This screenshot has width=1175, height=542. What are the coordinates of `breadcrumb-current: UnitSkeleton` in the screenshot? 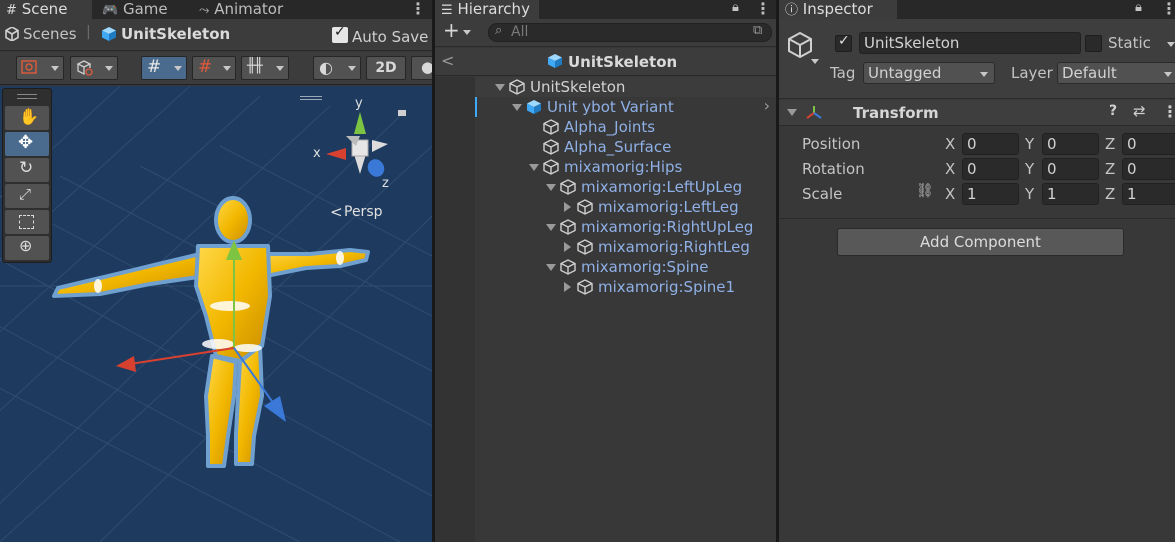 It's located at (175, 34).